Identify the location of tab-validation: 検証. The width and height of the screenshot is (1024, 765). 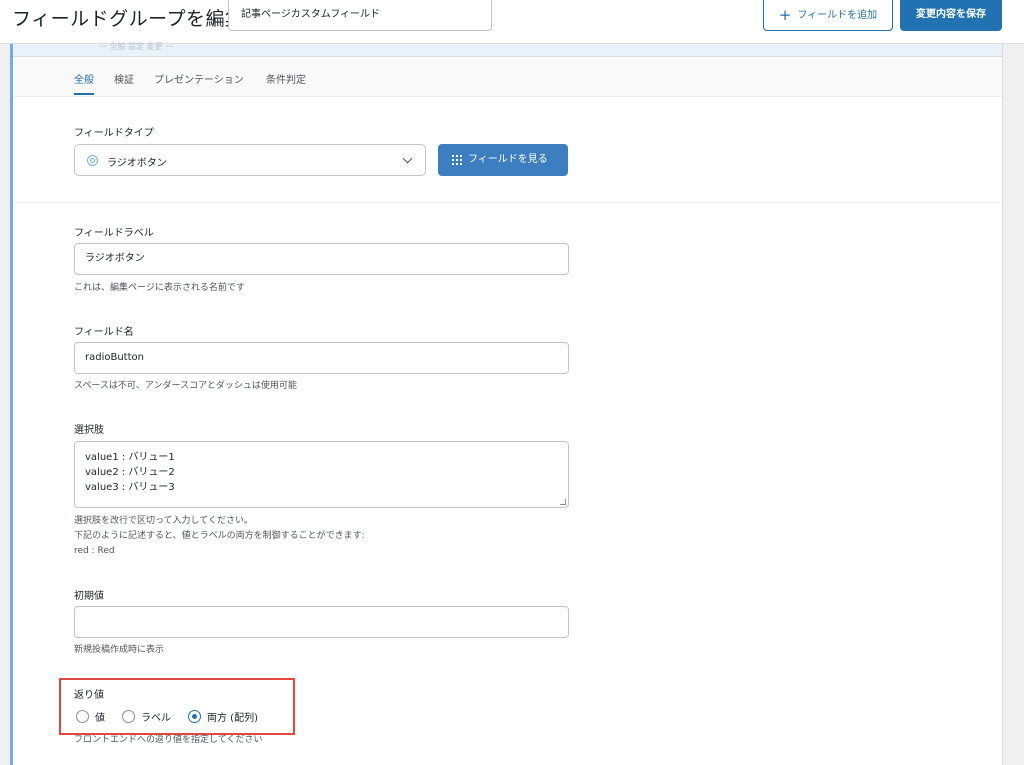
(124, 78).